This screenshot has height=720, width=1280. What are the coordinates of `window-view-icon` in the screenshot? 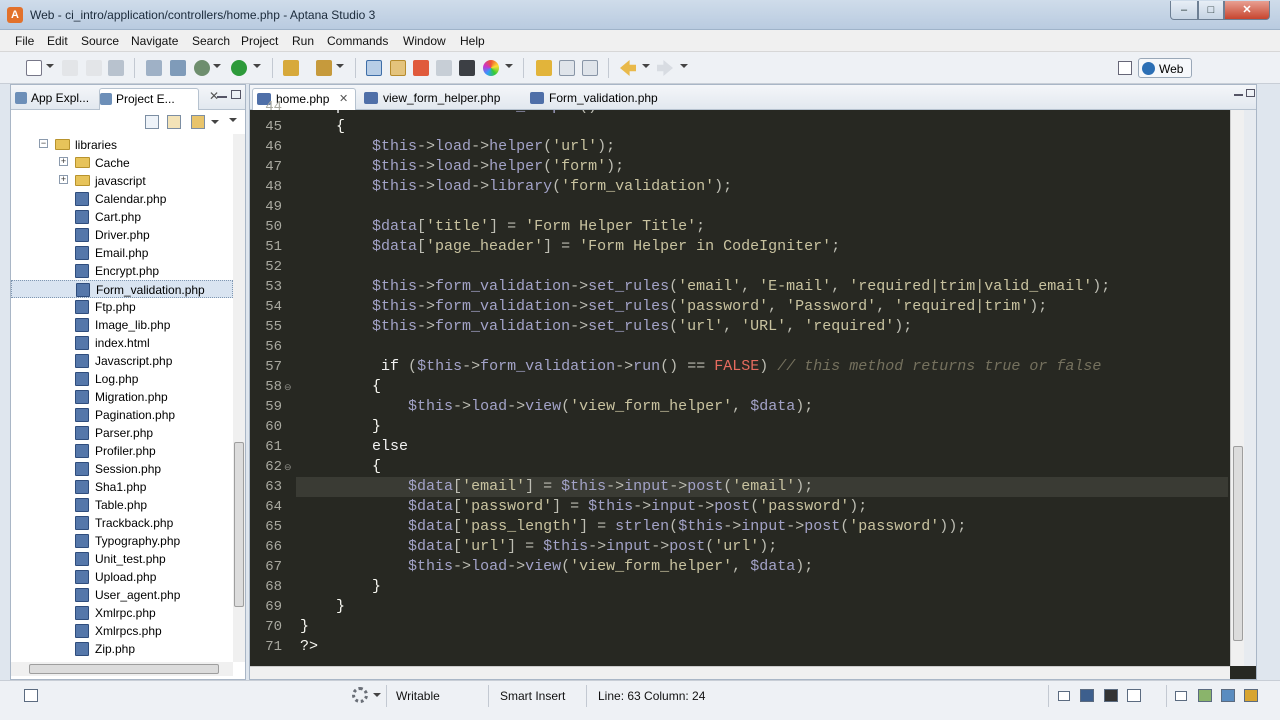 It's located at (1134, 695).